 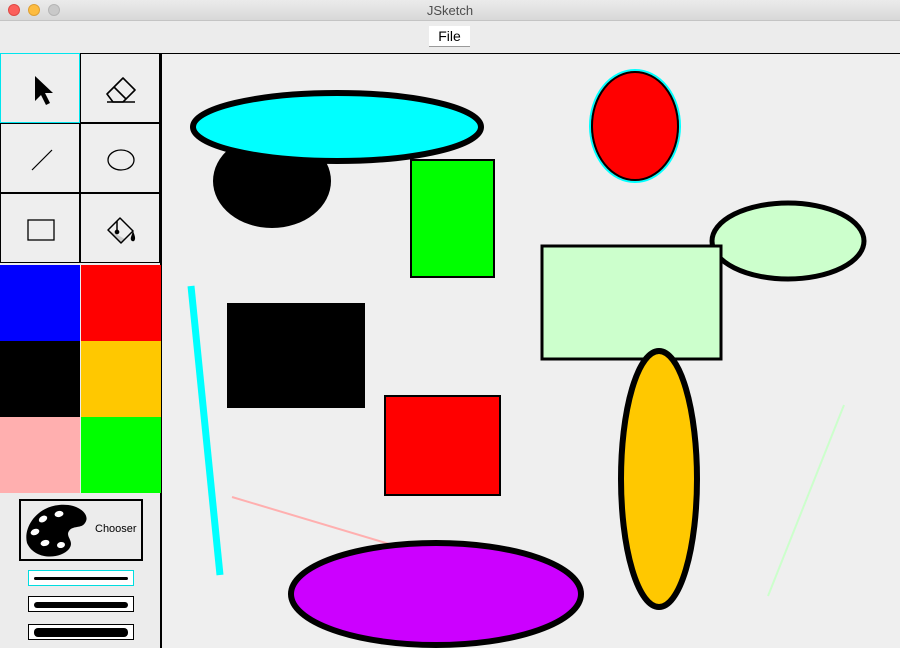 I want to click on title-bar: JSketch, so click(x=450, y=10).